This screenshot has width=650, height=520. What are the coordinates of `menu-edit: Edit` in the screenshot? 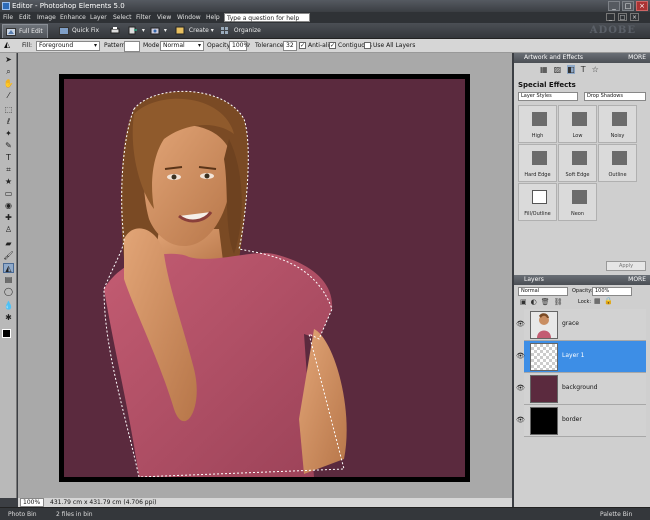 It's located at (25, 17).